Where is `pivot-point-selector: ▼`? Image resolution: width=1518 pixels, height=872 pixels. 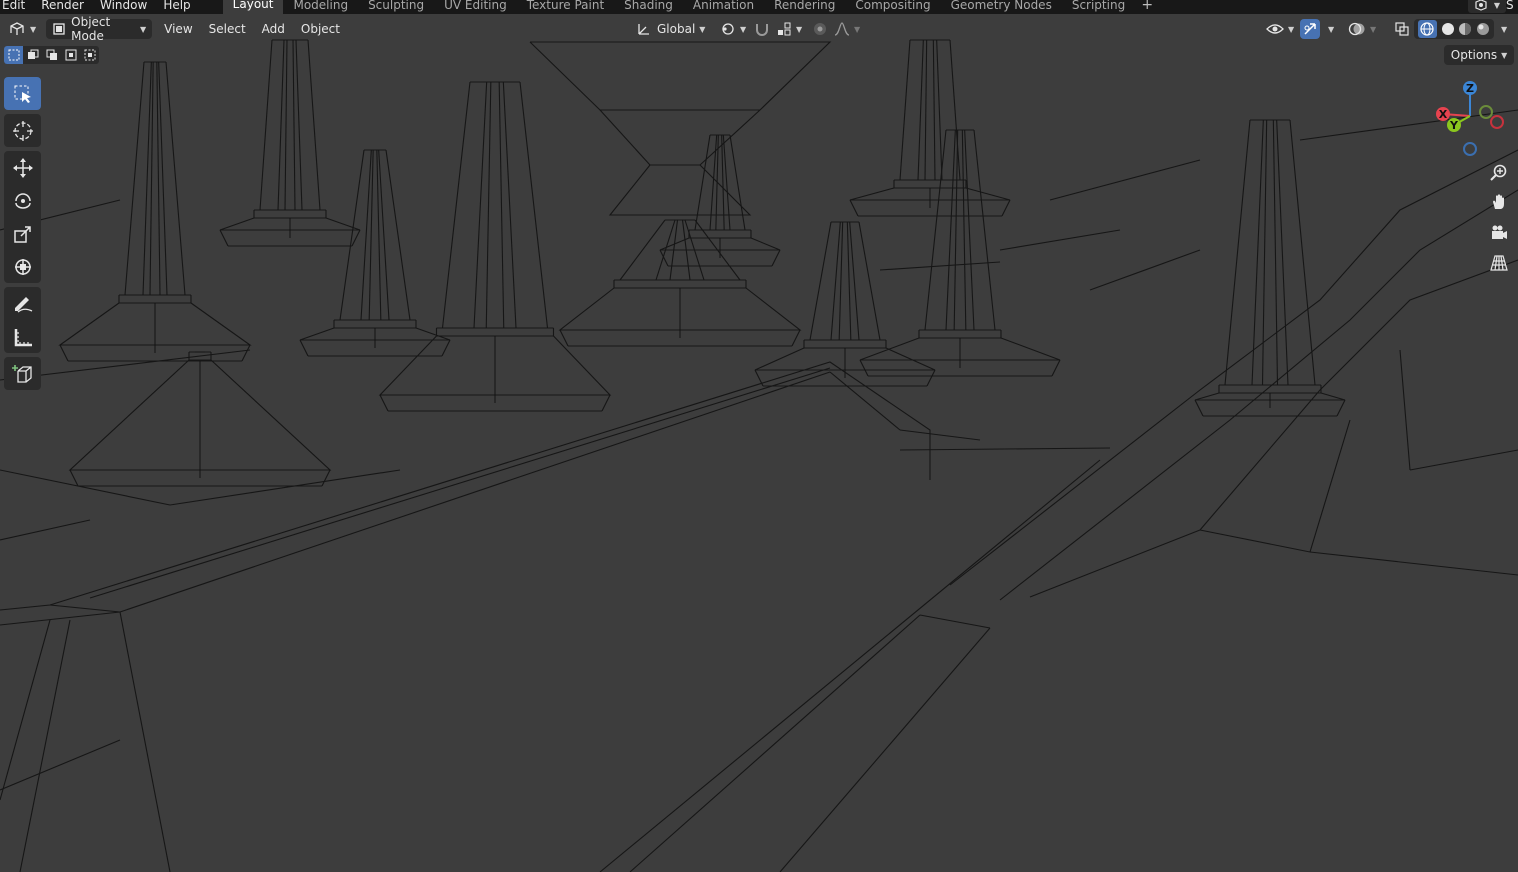
pivot-point-selector: ▼ is located at coordinates (733, 29).